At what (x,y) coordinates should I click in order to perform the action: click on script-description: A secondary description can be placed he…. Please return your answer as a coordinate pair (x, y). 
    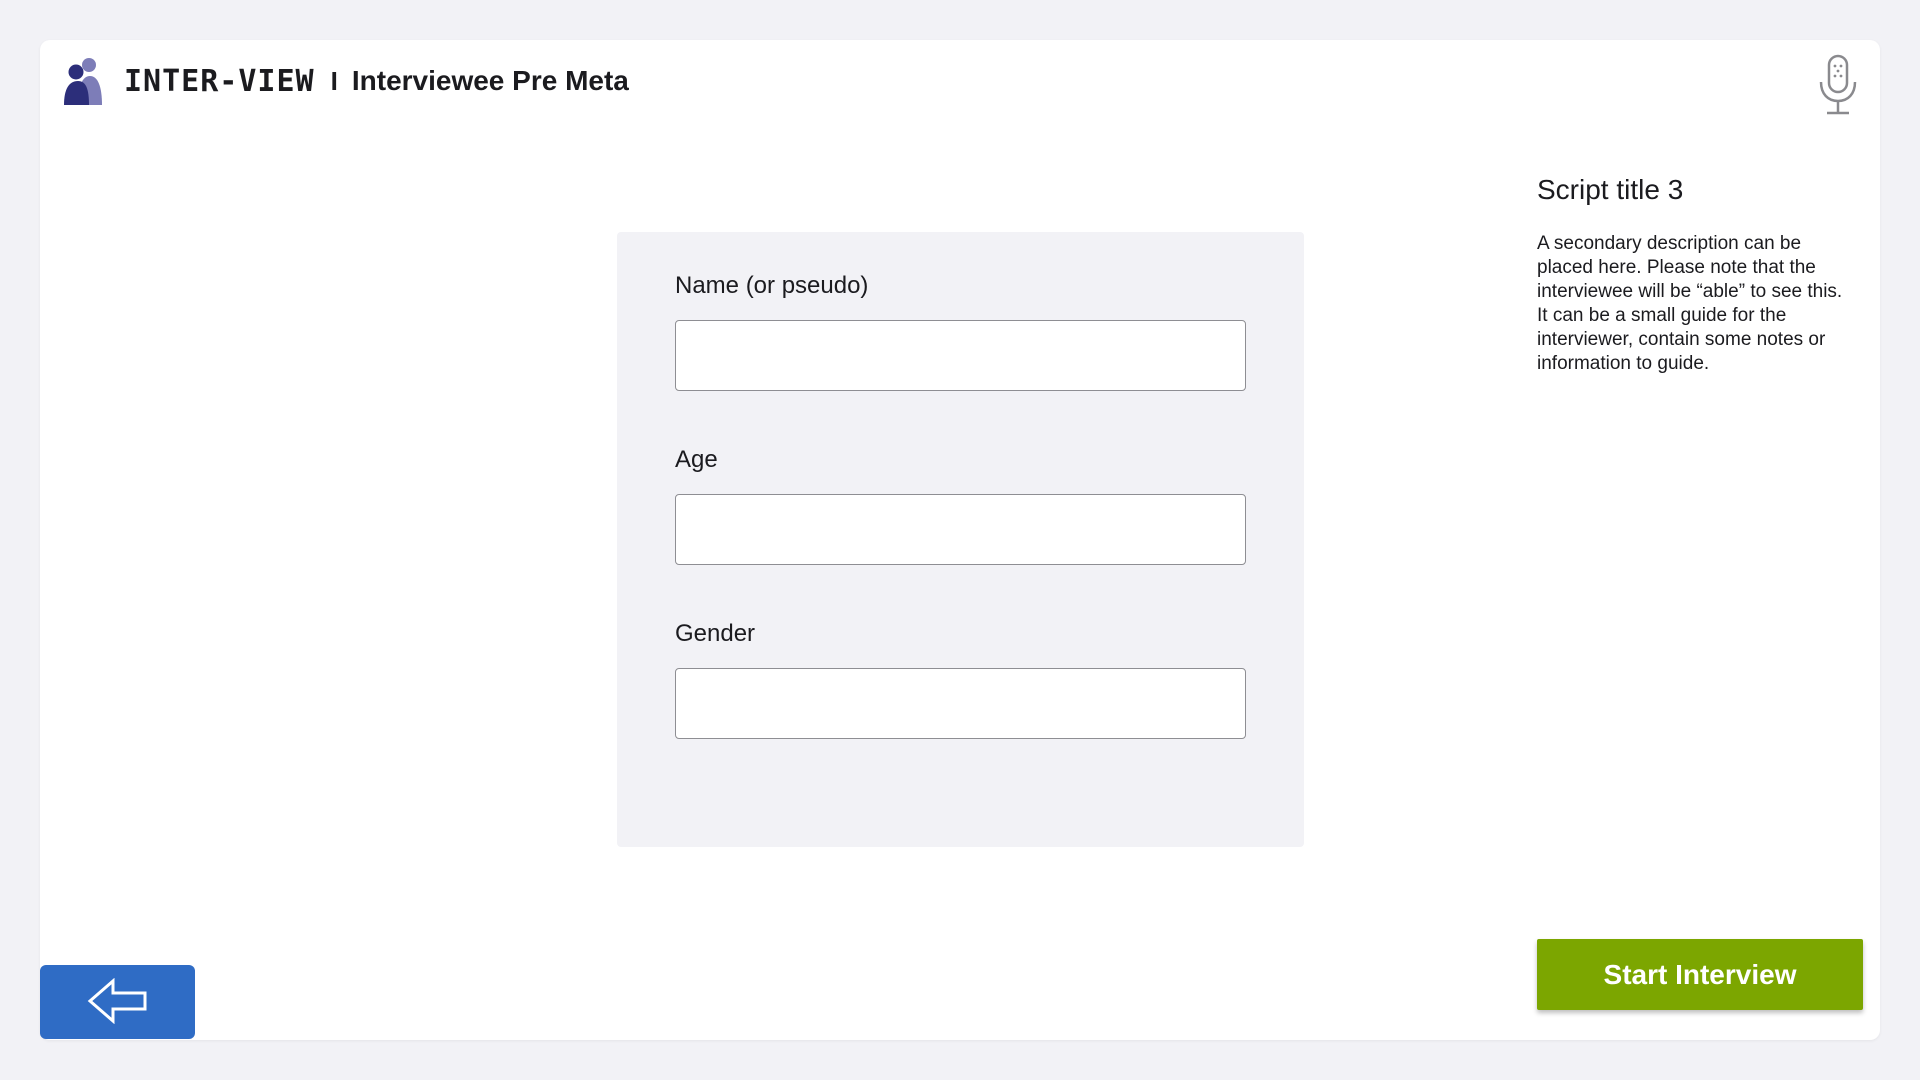
    Looking at the image, I should click on (1690, 303).